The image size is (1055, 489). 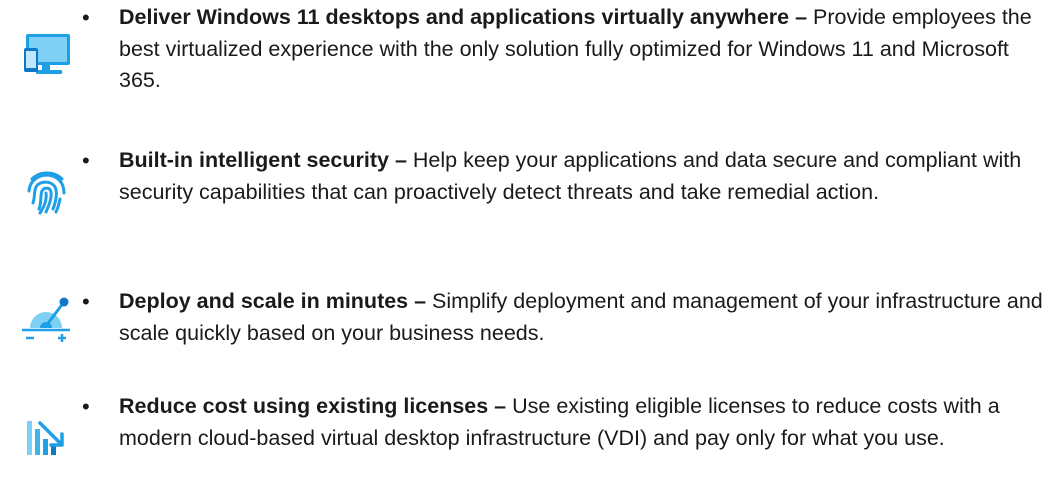 What do you see at coordinates (46, 316) in the screenshot?
I see `scale-gauge-icon` at bounding box center [46, 316].